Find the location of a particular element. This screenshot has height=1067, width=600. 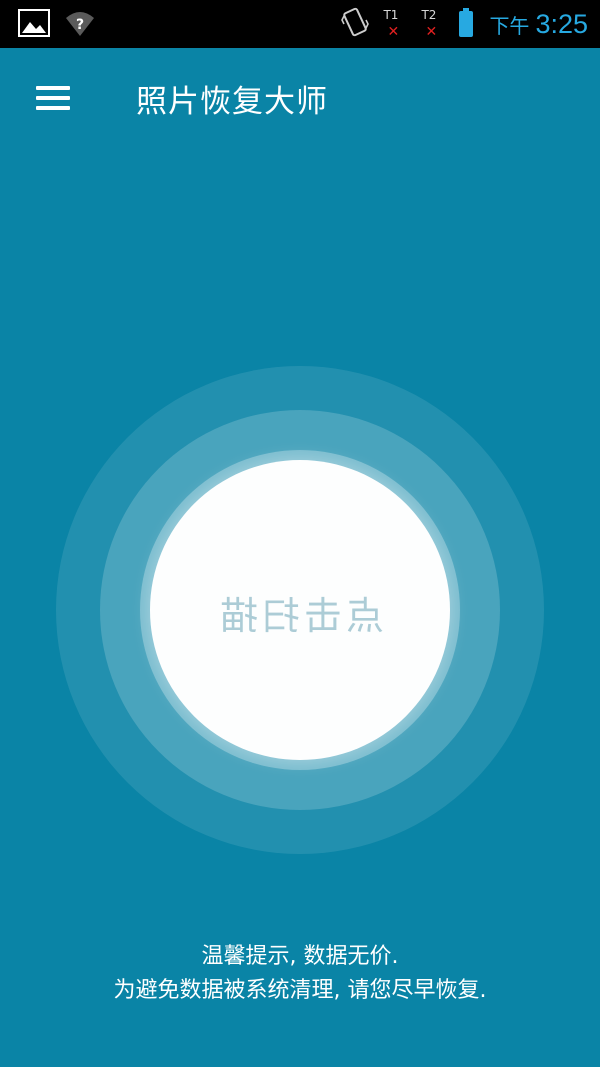

wifi-unknown-icon: ? is located at coordinates (80, 25).